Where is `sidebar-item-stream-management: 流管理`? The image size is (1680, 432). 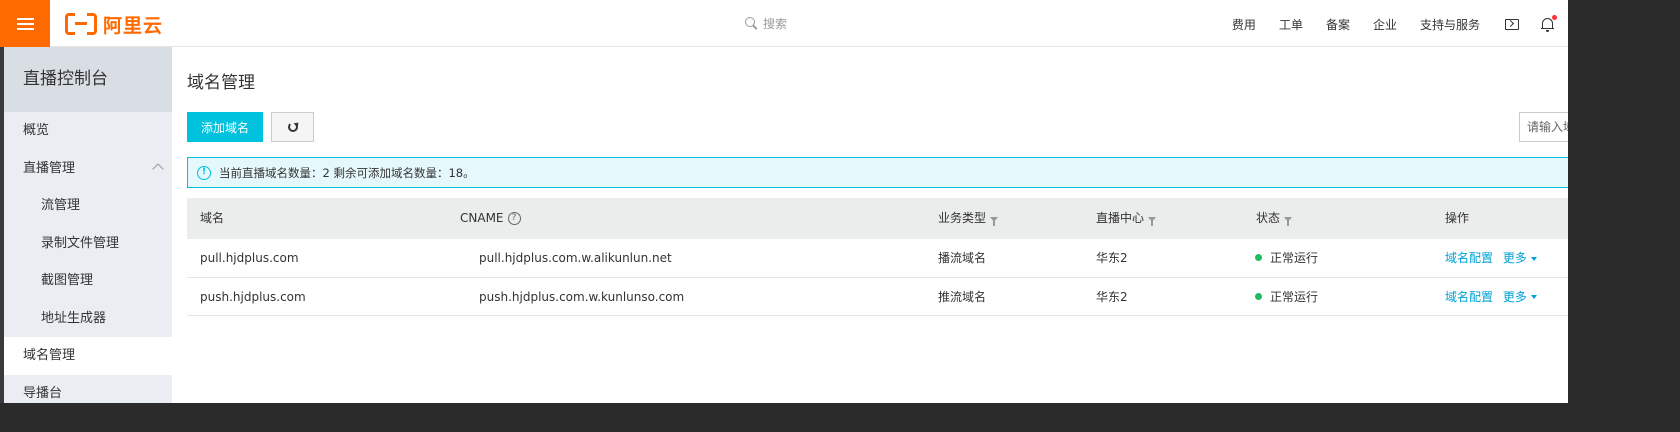 sidebar-item-stream-management: 流管理 is located at coordinates (88, 206).